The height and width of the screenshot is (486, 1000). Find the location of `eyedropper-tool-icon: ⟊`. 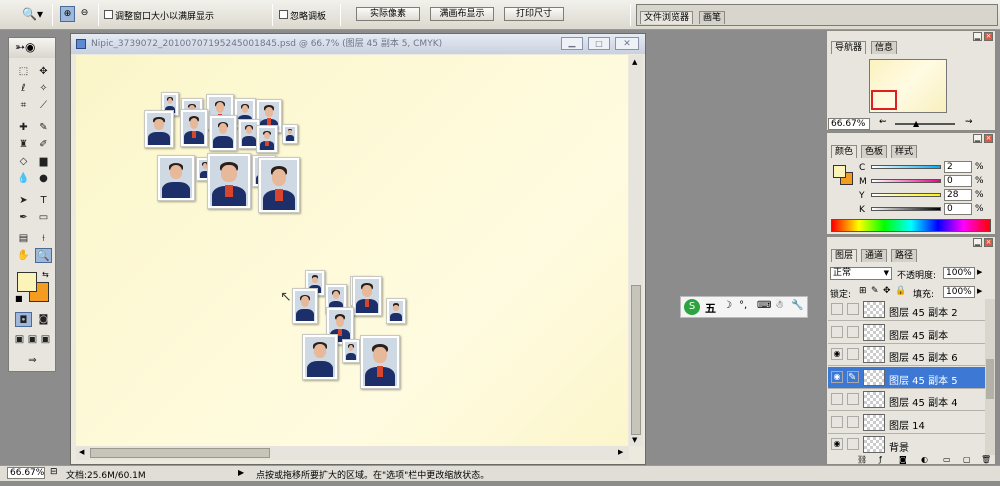

eyedropper-tool-icon: ⟊ is located at coordinates (43, 238).